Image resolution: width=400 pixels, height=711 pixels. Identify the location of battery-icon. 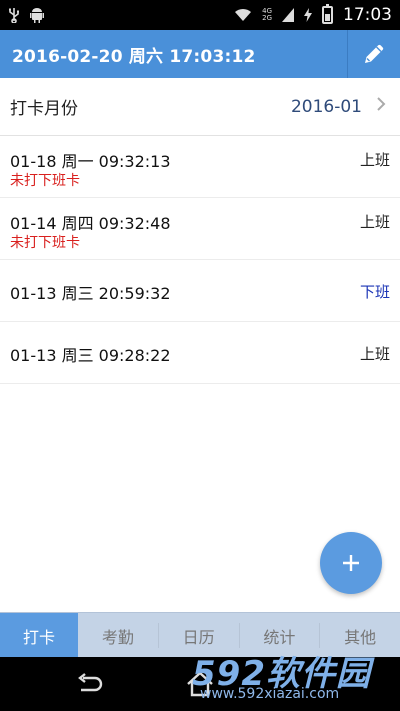
(327, 14).